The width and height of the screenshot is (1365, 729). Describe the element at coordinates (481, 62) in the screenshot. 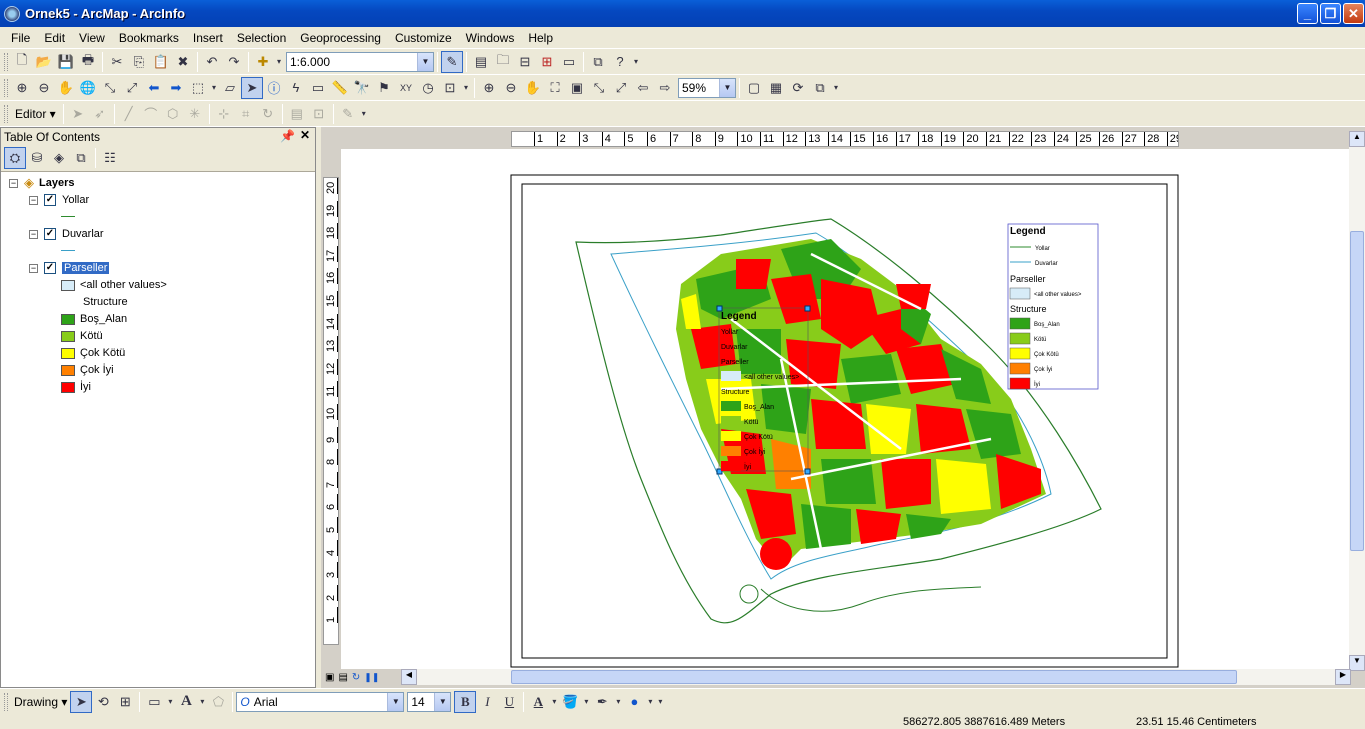

I see `table-of-contents-icon: ▤` at that location.